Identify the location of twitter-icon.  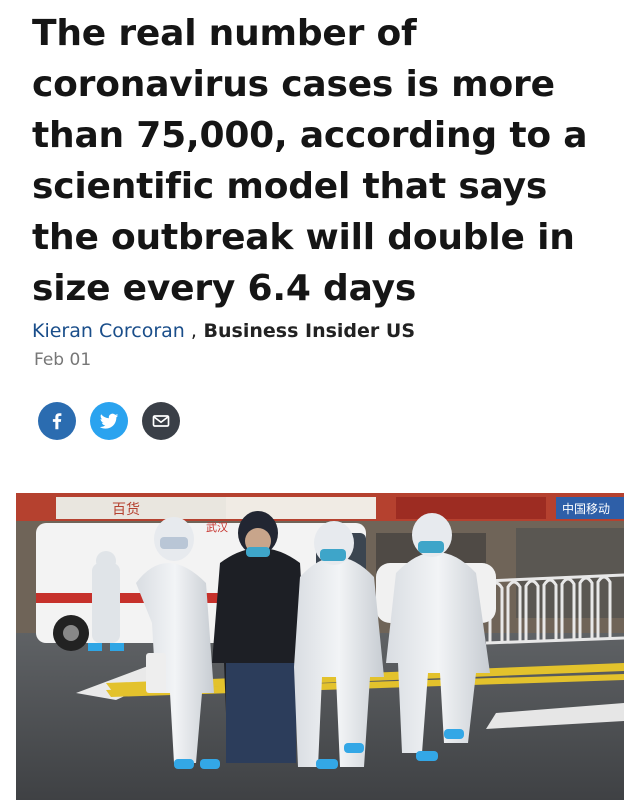
(109, 421).